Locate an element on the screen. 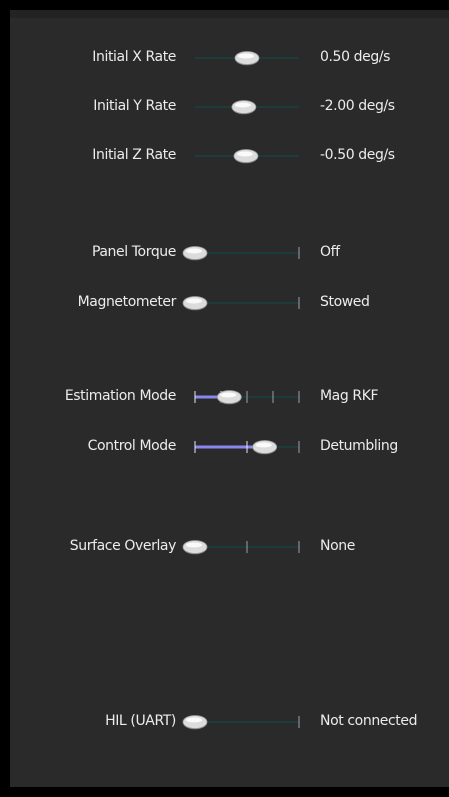  hil-uart-slider-knob is located at coordinates (195, 722).